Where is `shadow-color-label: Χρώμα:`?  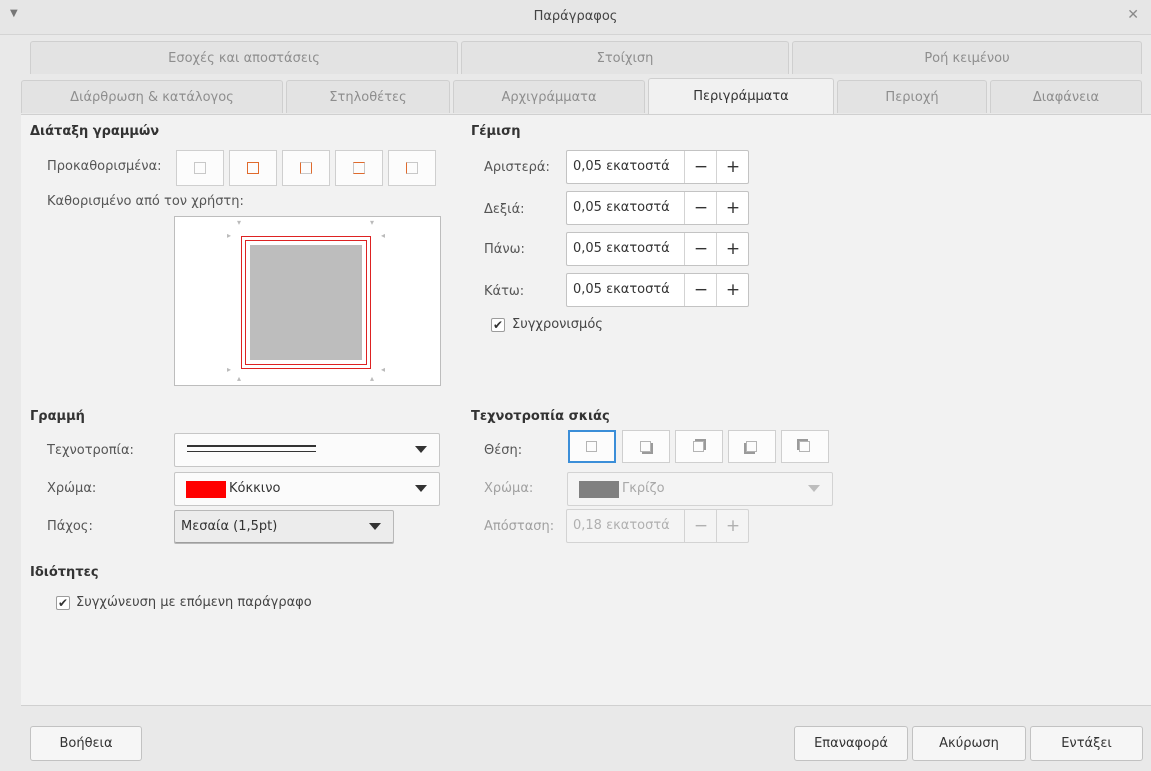 shadow-color-label: Χρώμα: is located at coordinates (509, 488).